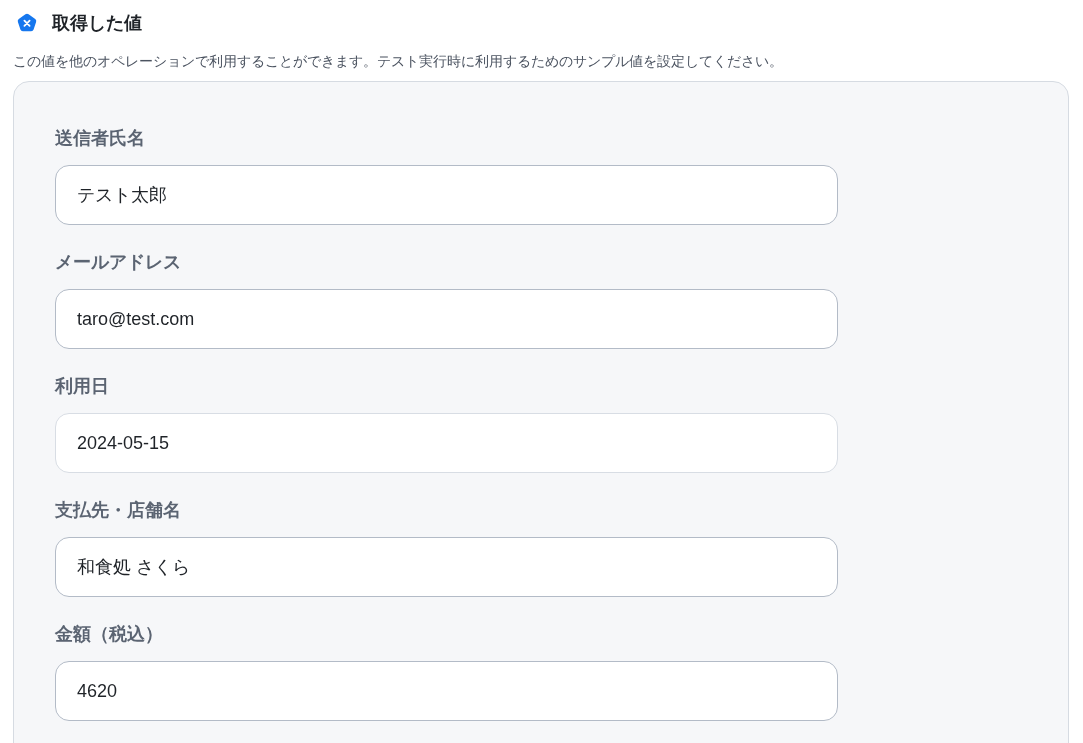  I want to click on field-label: 送信者氏名, so click(100, 138).